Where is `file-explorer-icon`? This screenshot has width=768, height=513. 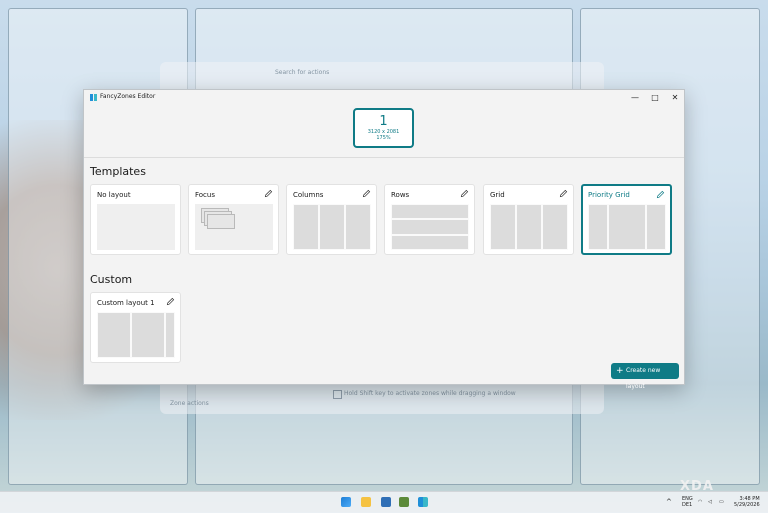
file-explorer-icon is located at coordinates (366, 502).